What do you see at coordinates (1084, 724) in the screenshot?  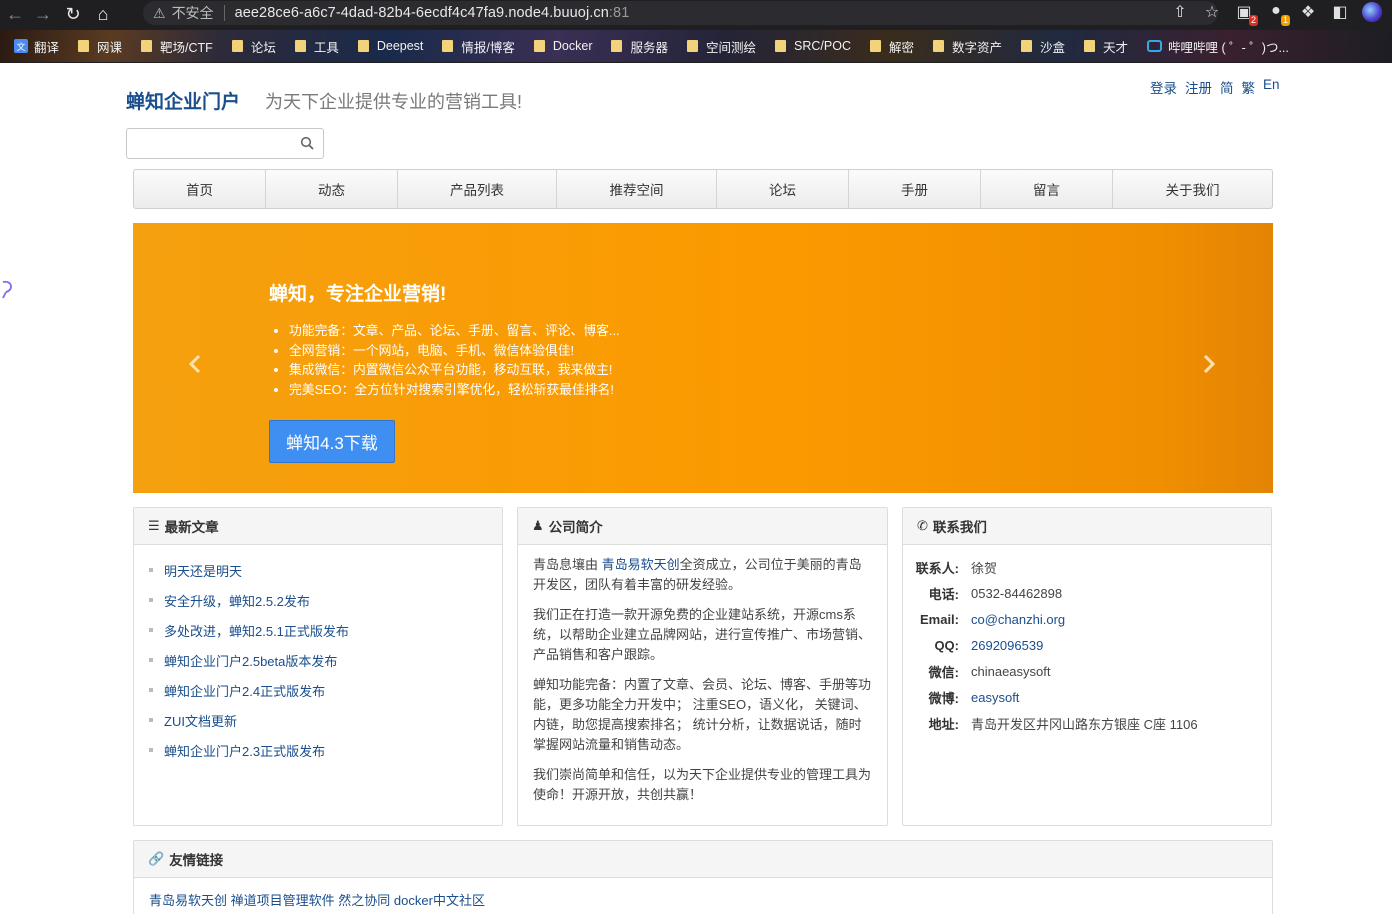 I see `contact-value: 青岛开发区井冈山路东方银座 C座 1106` at bounding box center [1084, 724].